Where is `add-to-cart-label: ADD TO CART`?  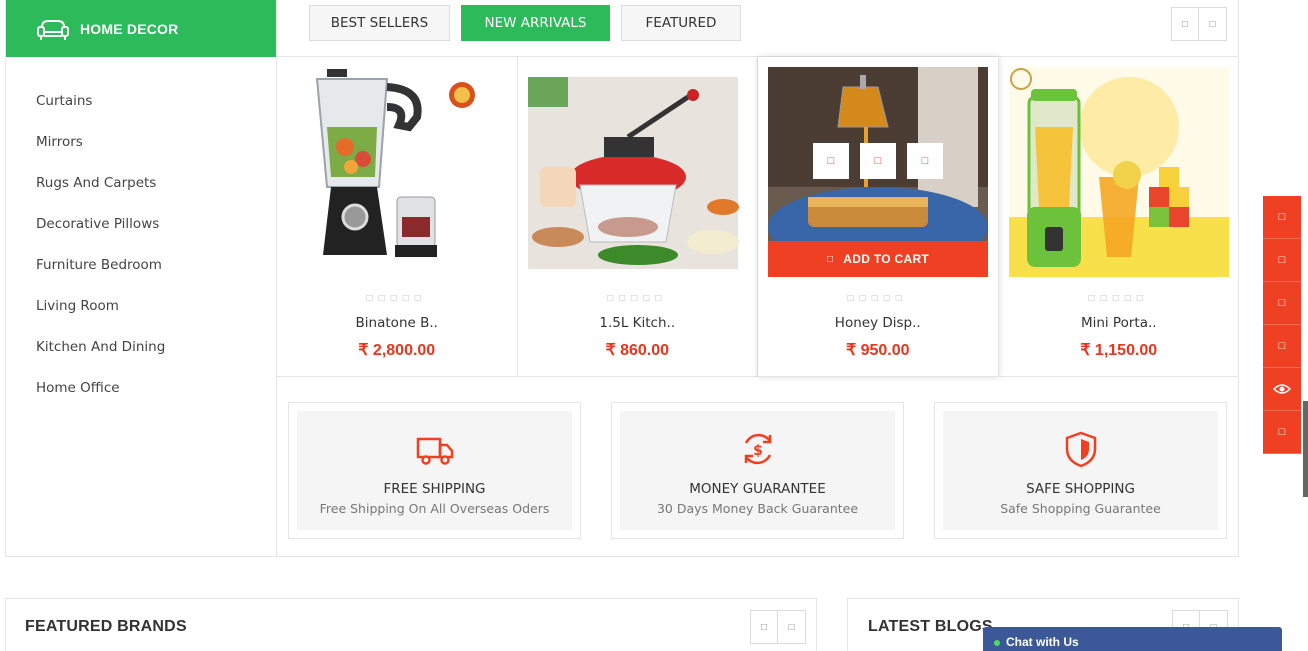 add-to-cart-label: ADD TO CART is located at coordinates (886, 259).